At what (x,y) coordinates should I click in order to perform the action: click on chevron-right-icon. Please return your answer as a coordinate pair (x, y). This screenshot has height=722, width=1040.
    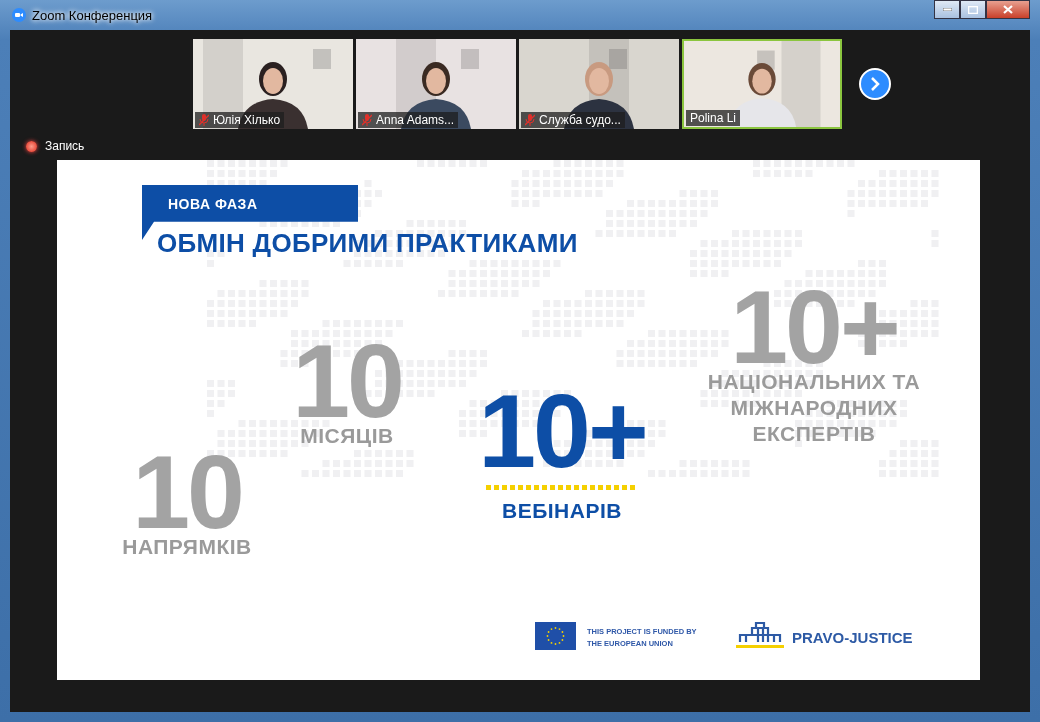
    Looking at the image, I should click on (875, 84).